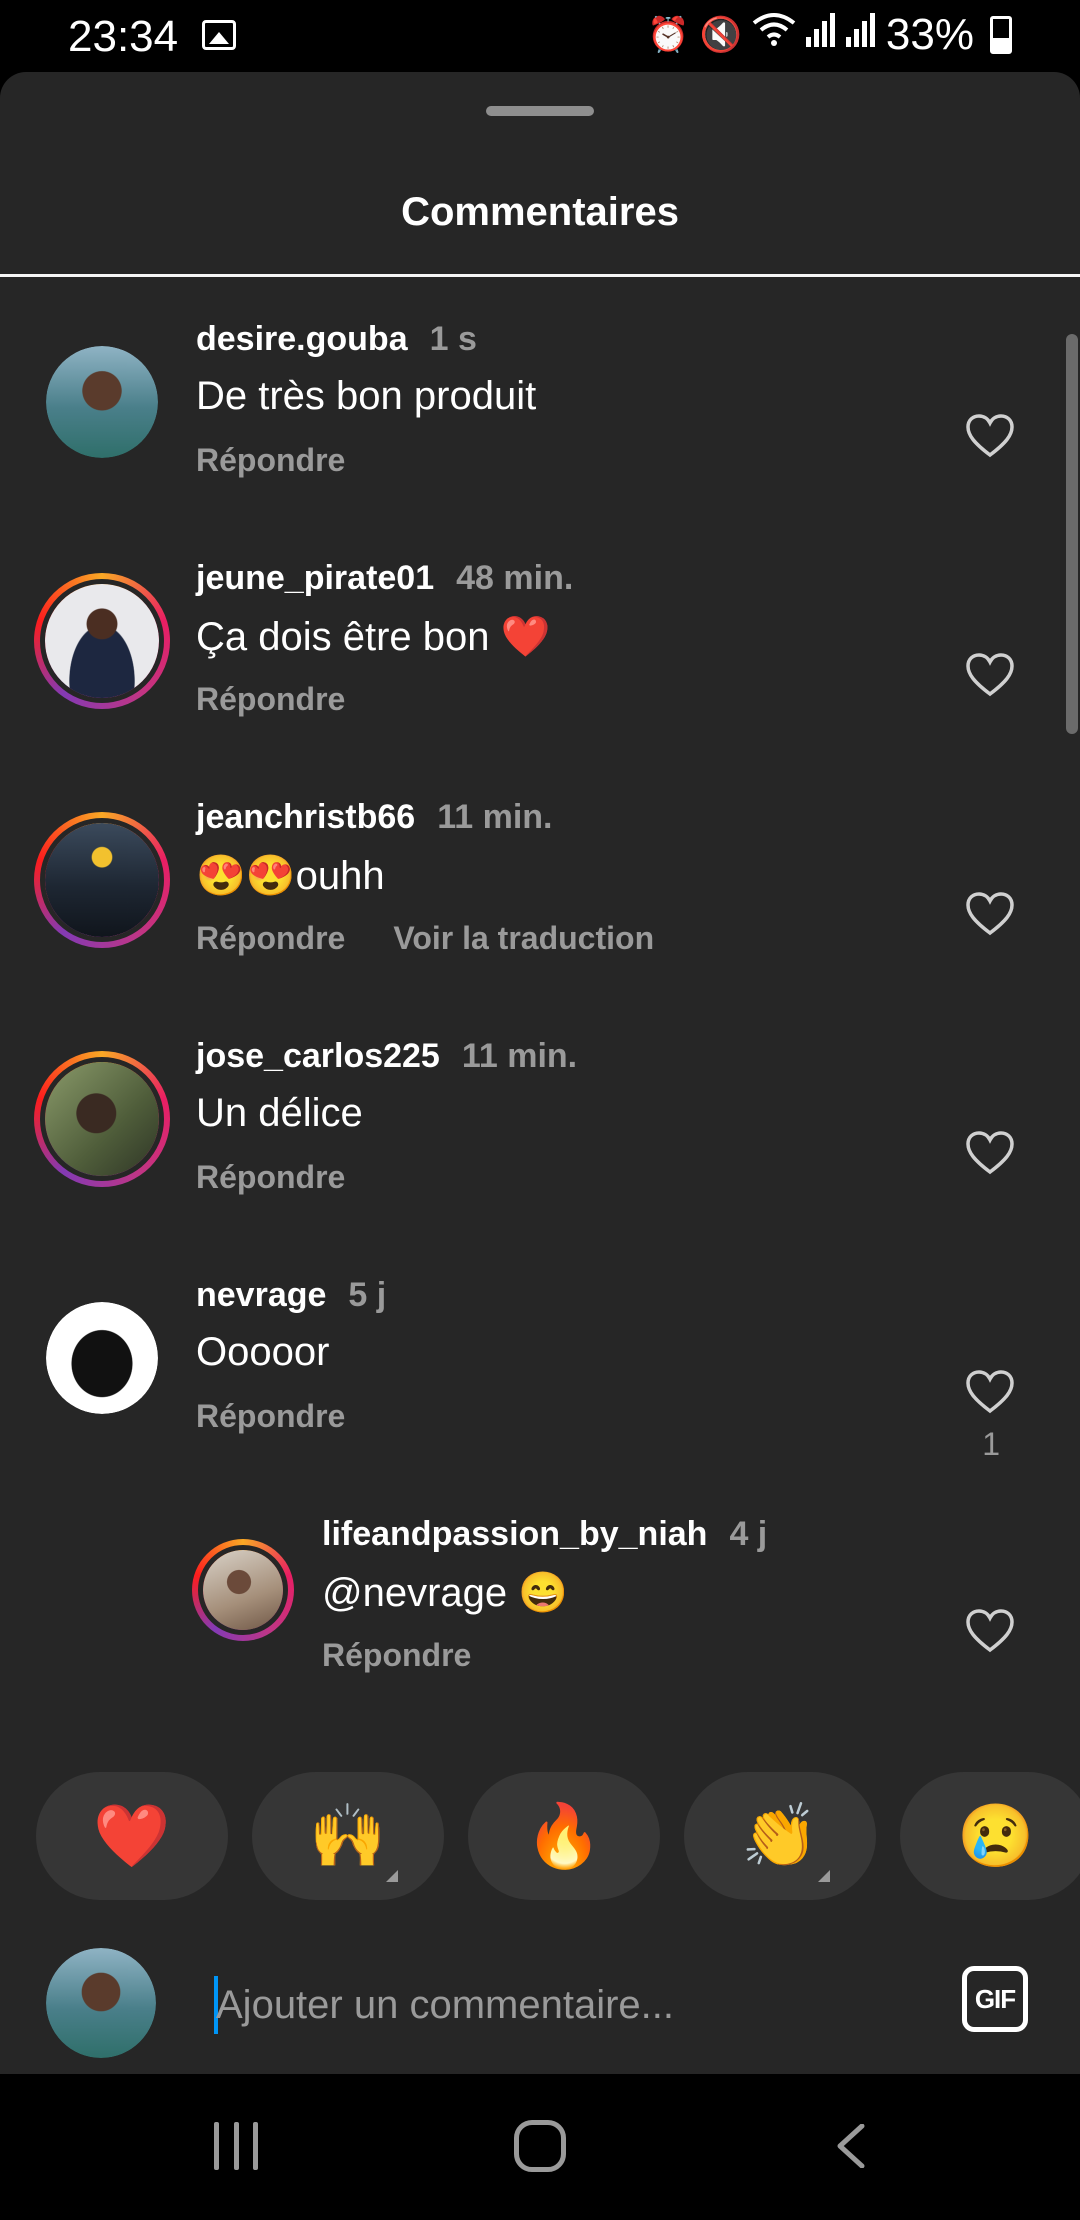 This screenshot has width=1080, height=2220. I want to click on reaction-heart-button: ❤️, so click(132, 1836).